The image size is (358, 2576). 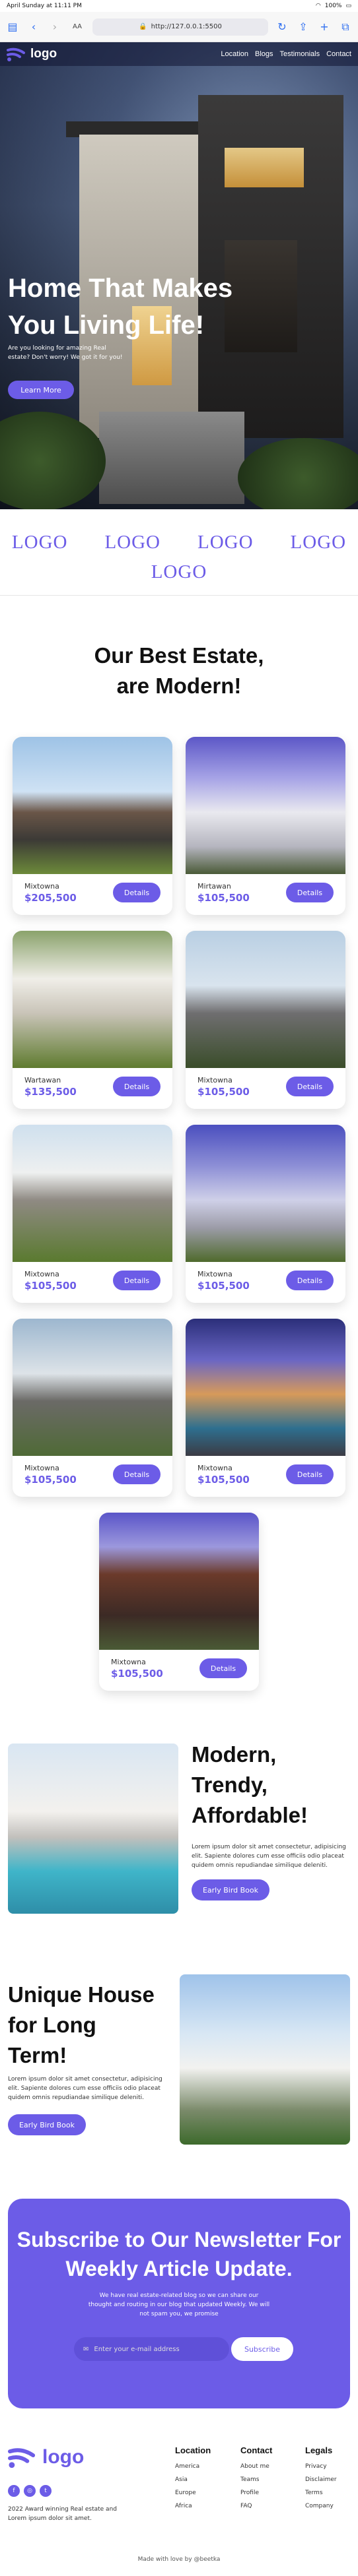 I want to click on nav-blogs: Blogs, so click(x=264, y=54).